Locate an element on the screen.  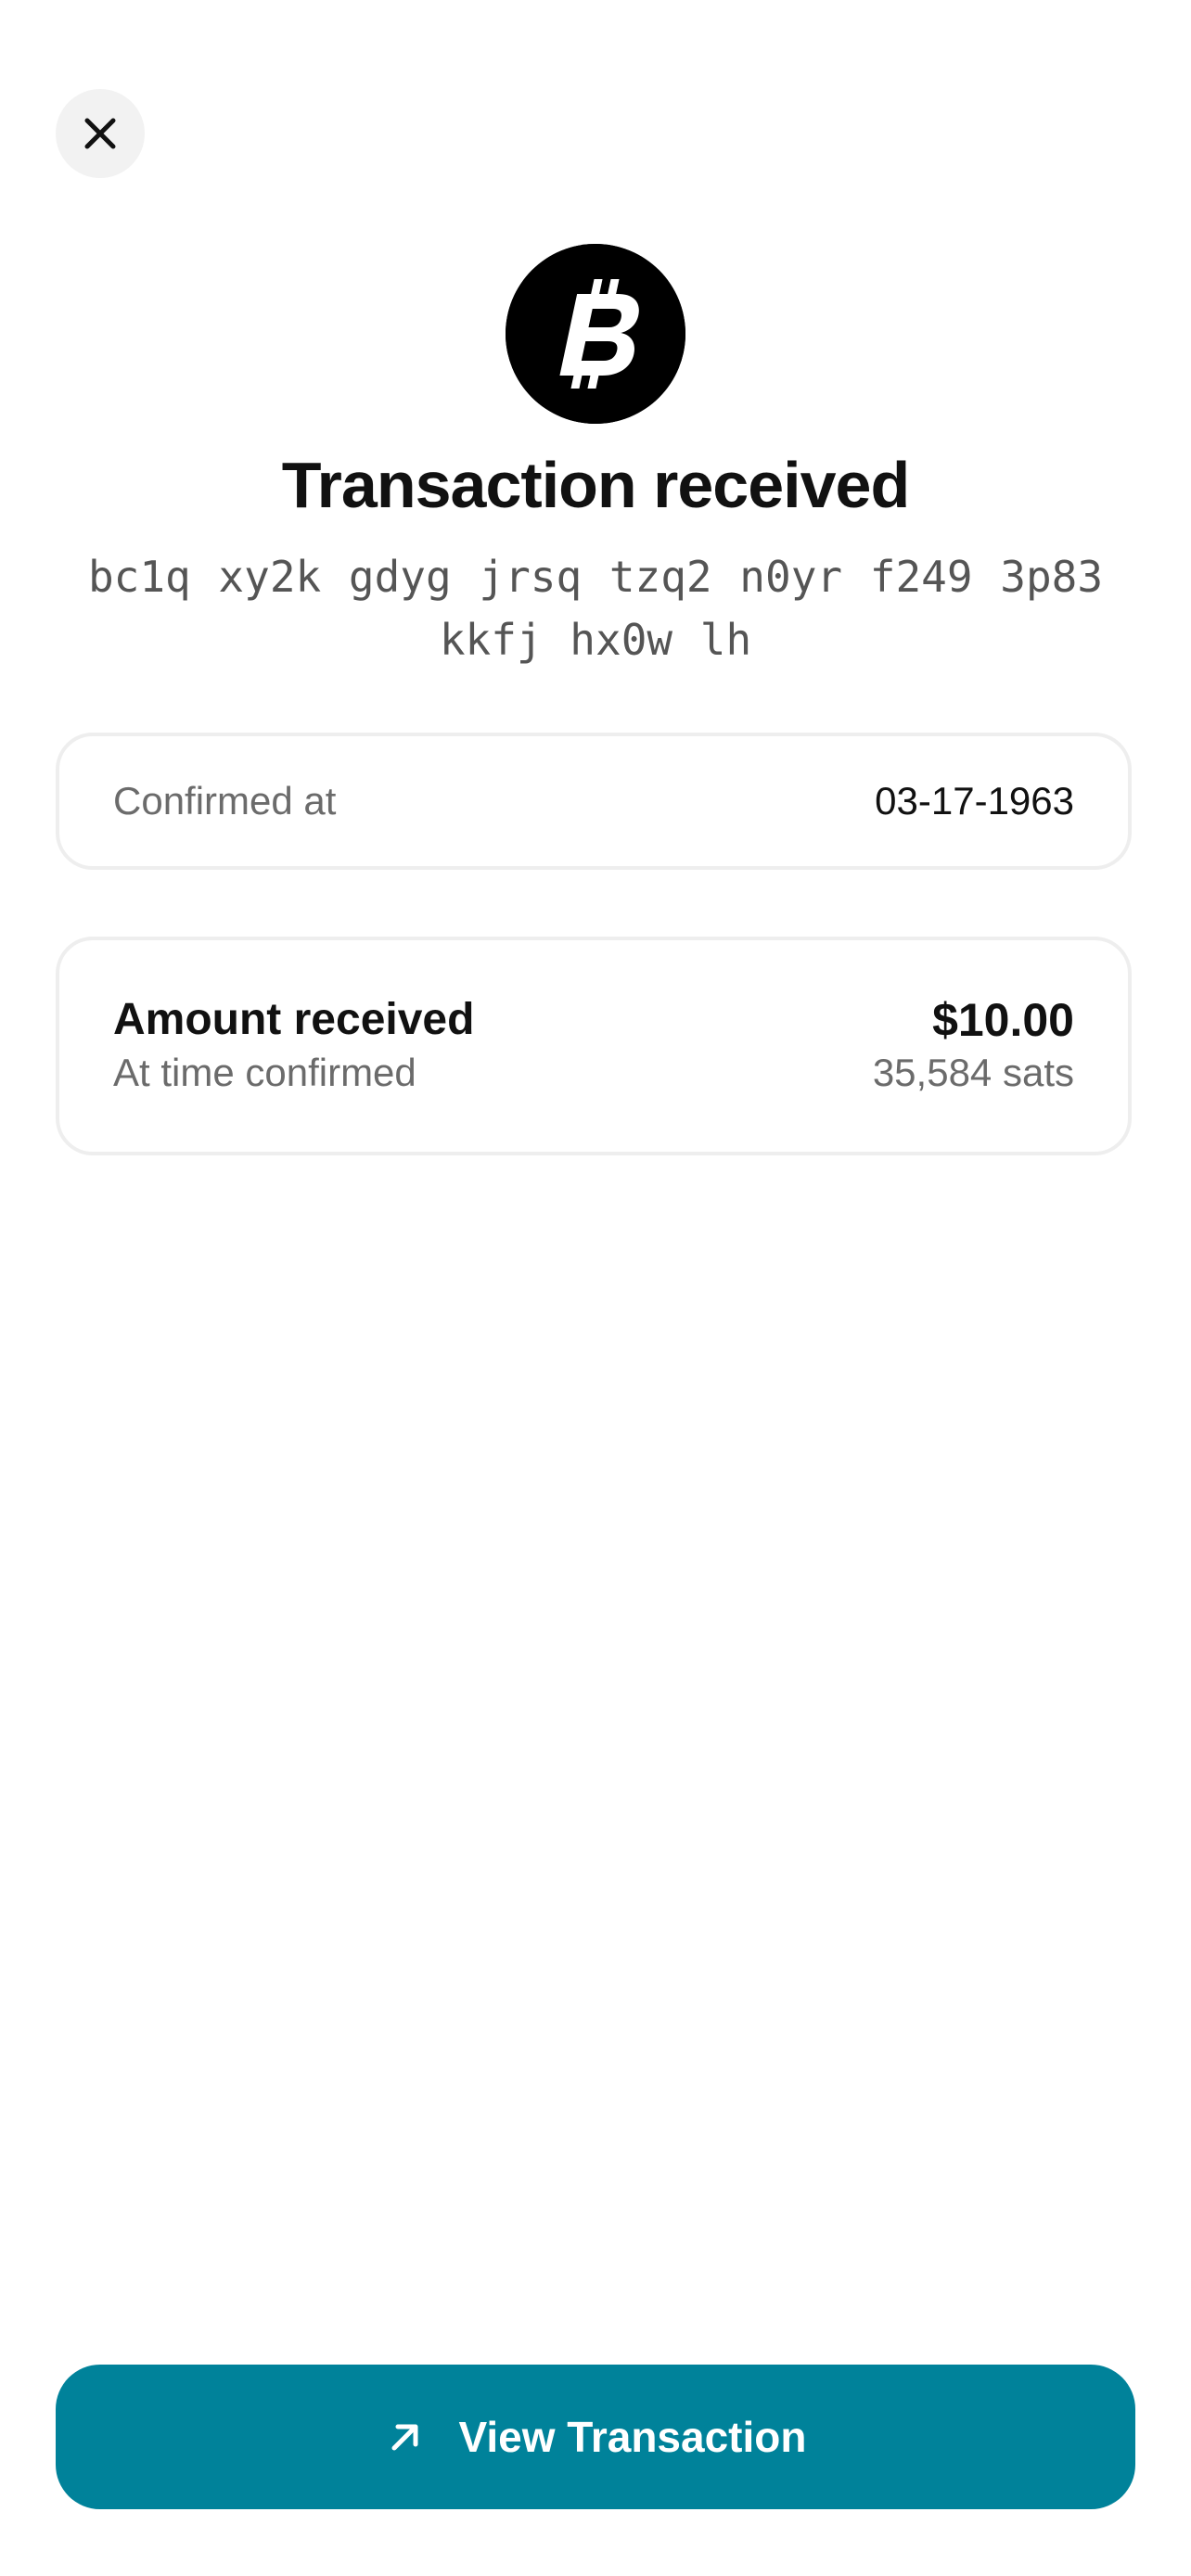
amount-values: $10.00 35,584 sats is located at coordinates (973, 1046).